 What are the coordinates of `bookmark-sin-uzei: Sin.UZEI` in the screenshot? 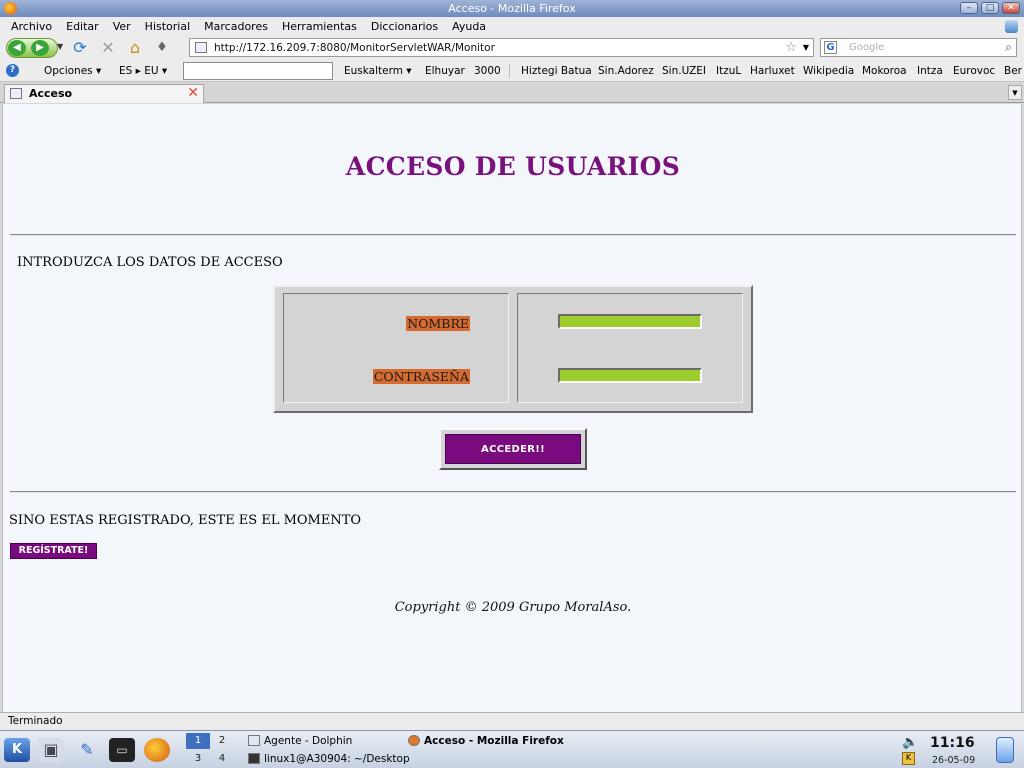 It's located at (684, 71).